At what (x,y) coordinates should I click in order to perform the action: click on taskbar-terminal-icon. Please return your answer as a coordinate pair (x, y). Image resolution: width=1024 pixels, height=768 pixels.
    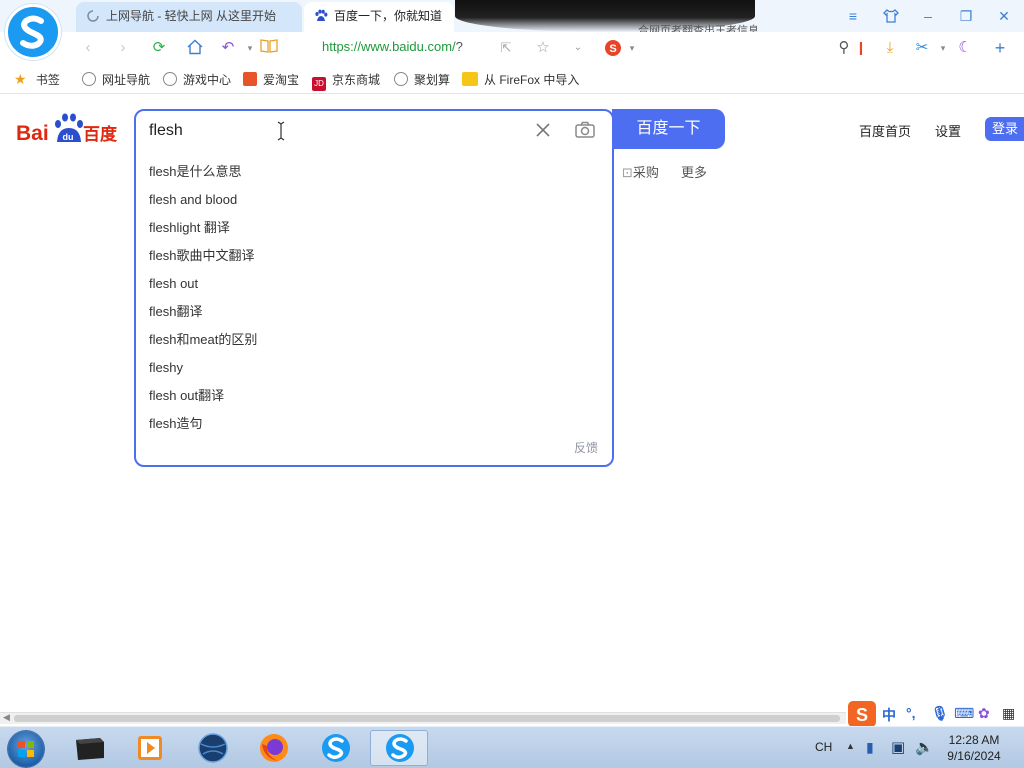
    Looking at the image, I should click on (90, 748).